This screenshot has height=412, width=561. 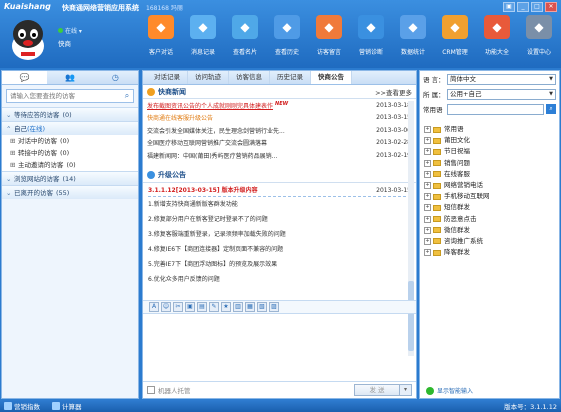 What do you see at coordinates (167, 77) in the screenshot?
I see `tab-0: 对话记录` at bounding box center [167, 77].